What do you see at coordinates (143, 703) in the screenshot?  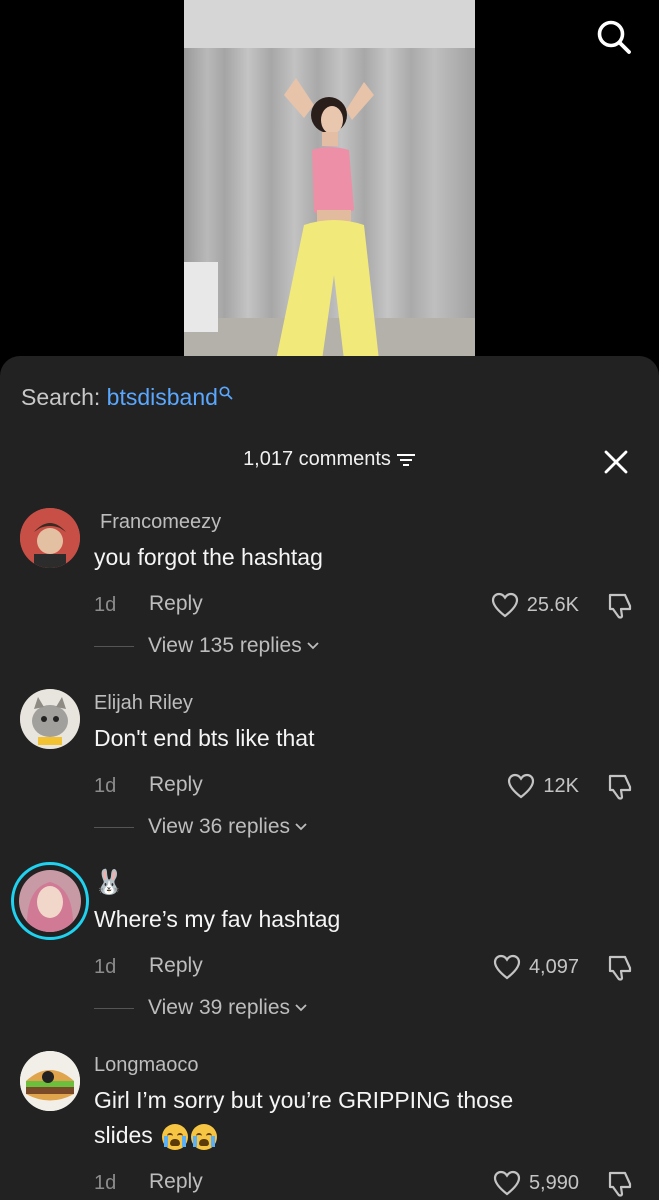 I see `comment-username: Elijah Riley` at bounding box center [143, 703].